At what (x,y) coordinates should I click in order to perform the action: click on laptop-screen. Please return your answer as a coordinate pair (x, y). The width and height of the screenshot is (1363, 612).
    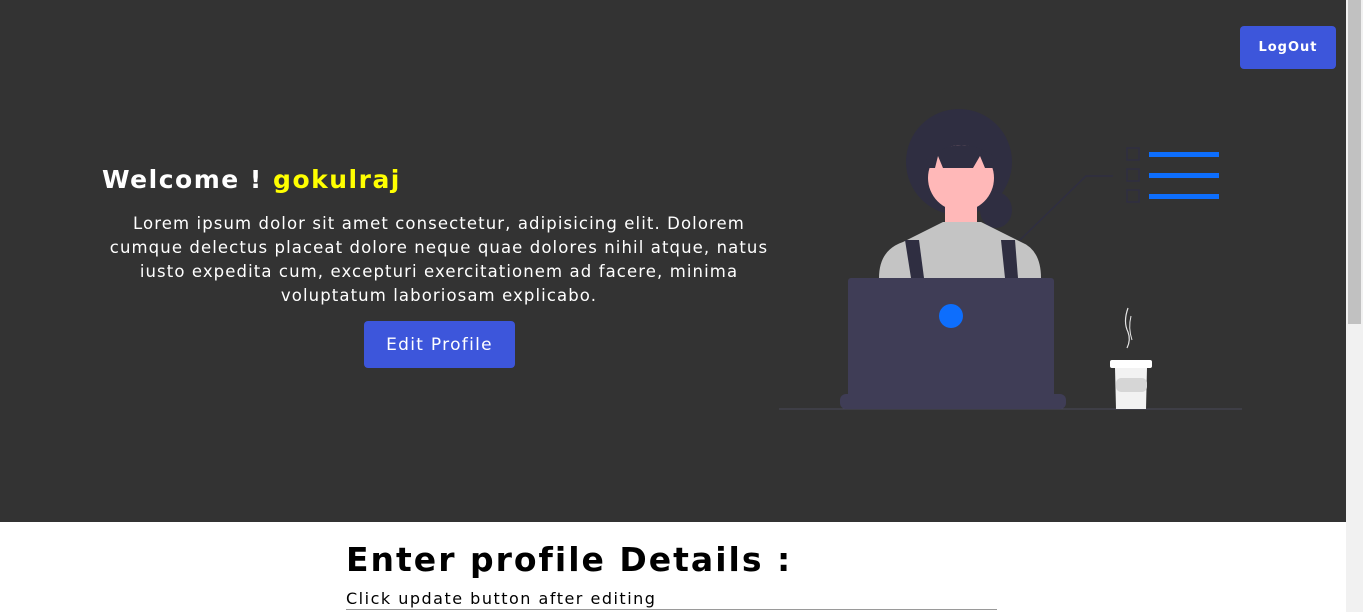
    Looking at the image, I should click on (951, 338).